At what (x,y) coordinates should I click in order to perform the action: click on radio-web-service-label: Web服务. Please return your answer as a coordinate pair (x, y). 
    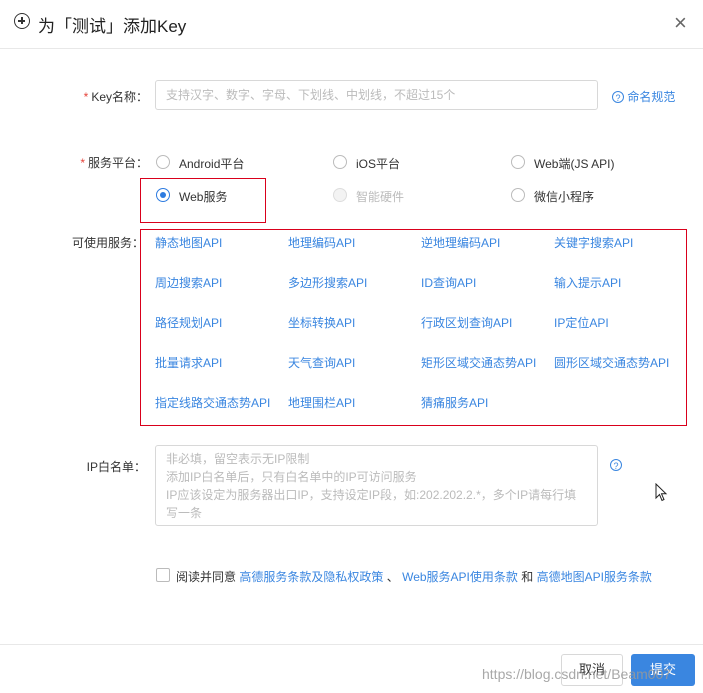
    Looking at the image, I should click on (203, 196).